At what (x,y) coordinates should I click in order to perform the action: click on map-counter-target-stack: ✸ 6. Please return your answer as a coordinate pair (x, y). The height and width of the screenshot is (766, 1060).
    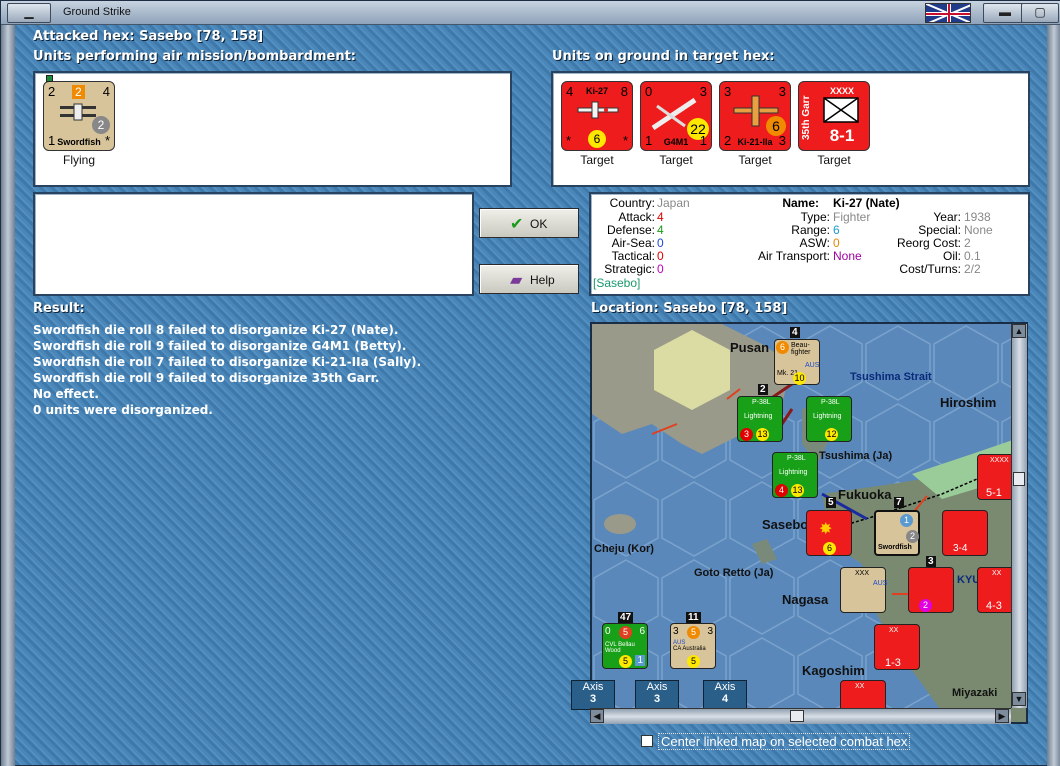
    Looking at the image, I should click on (829, 533).